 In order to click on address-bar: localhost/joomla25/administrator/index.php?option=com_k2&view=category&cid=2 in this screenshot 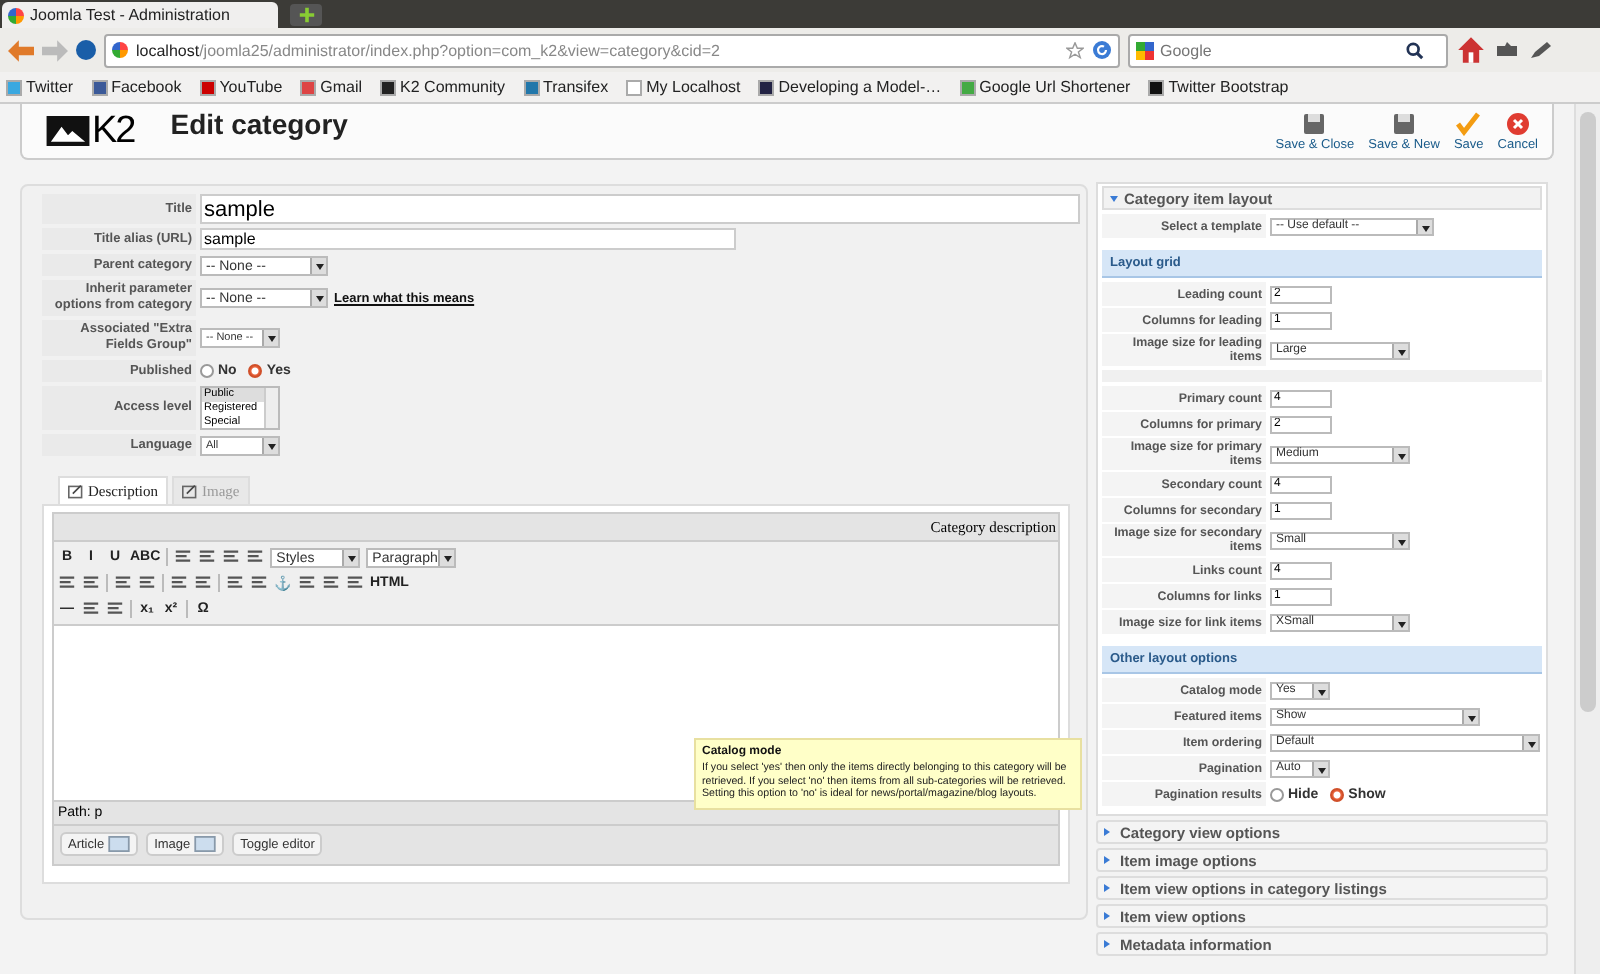, I will do `click(612, 50)`.